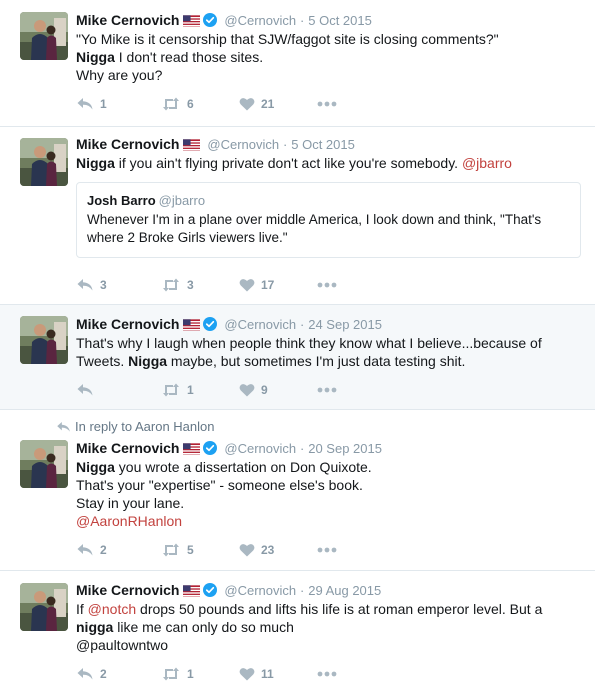 This screenshot has width=595, height=693. I want to click on tweet-actions: 3 3 17, so click(226, 285).